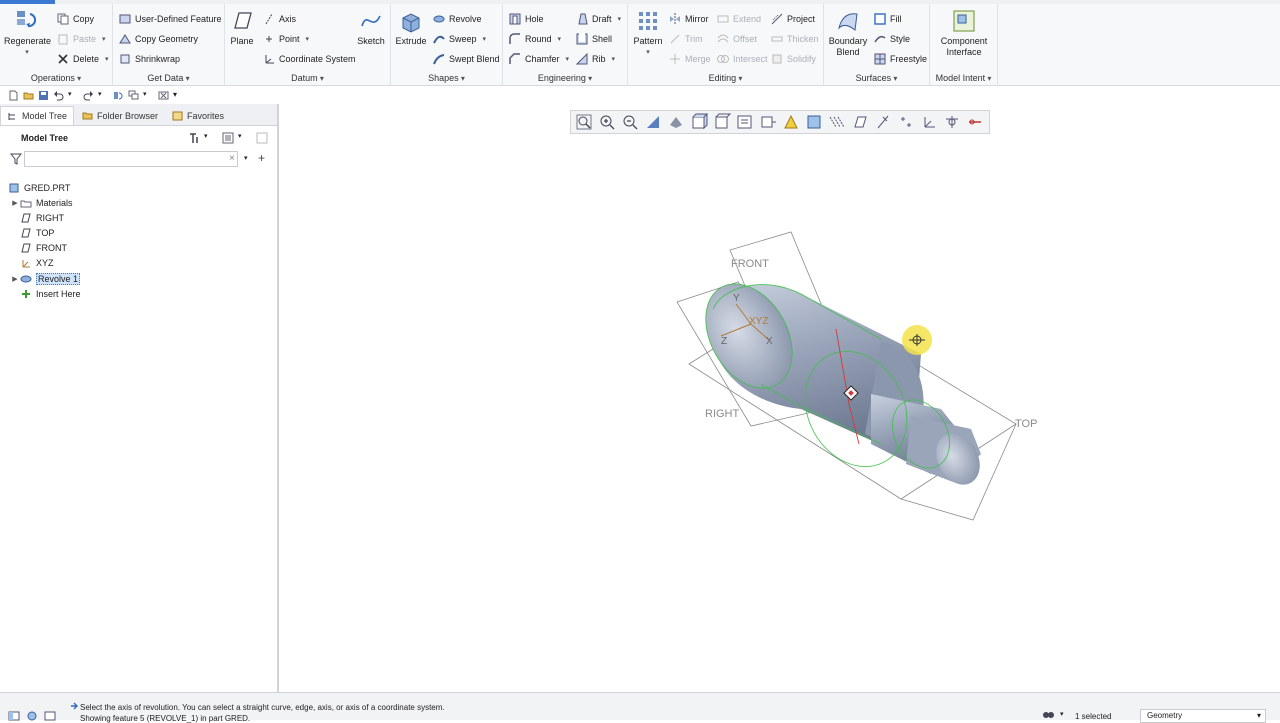 Image resolution: width=1280 pixels, height=723 pixels. I want to click on sketch-button: Sketch, so click(371, 27).